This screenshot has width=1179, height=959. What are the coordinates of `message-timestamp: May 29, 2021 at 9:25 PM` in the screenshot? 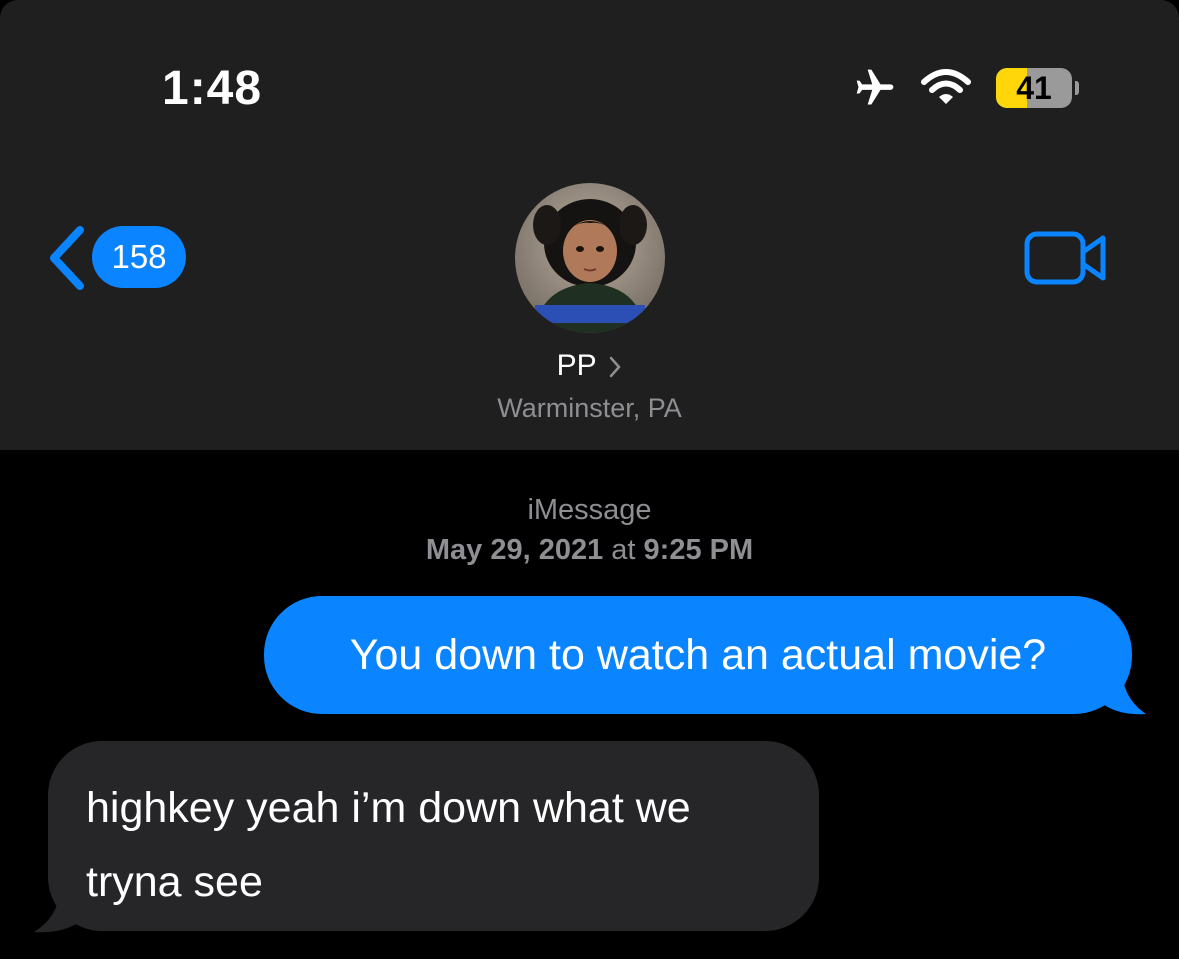 It's located at (589, 550).